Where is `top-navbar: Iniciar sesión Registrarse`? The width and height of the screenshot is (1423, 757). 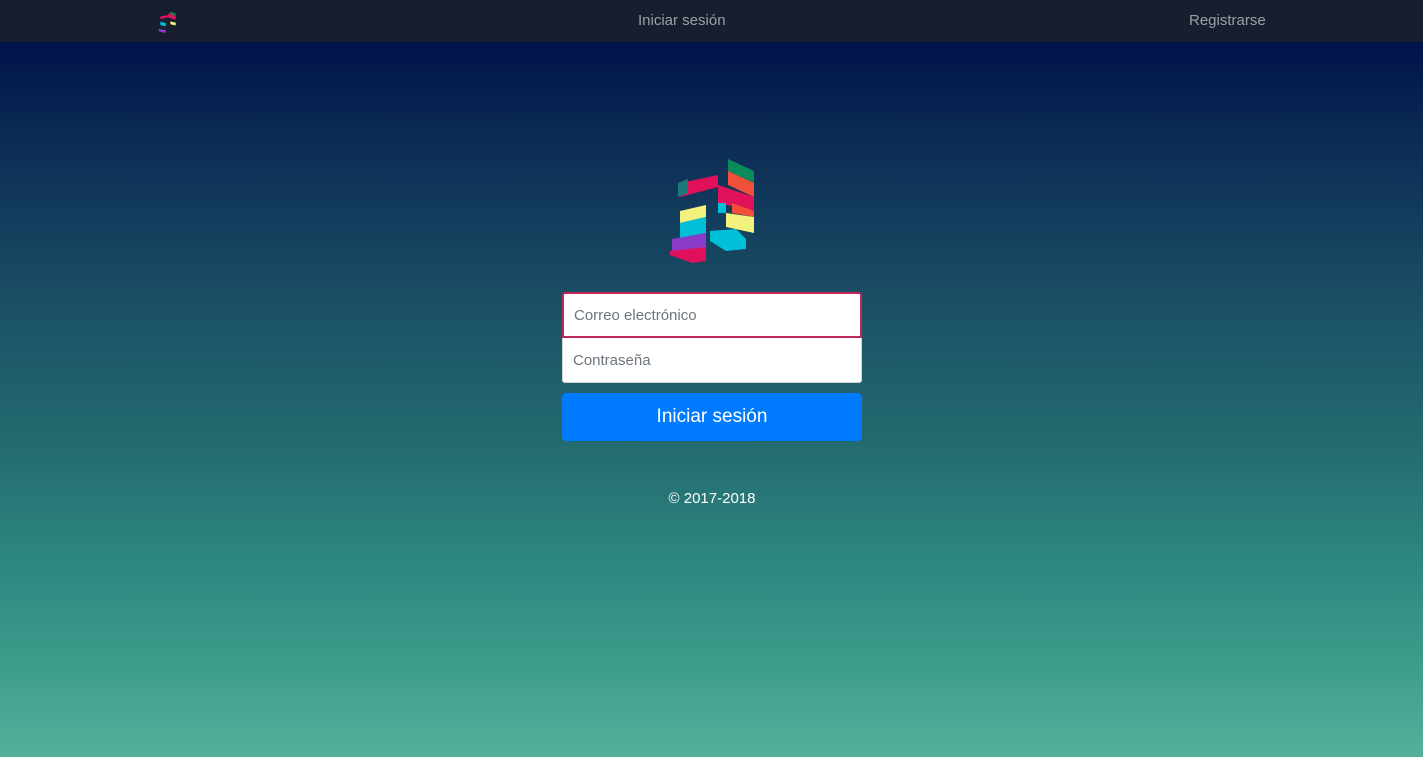
top-navbar: Iniciar sesión Registrarse is located at coordinates (711, 21).